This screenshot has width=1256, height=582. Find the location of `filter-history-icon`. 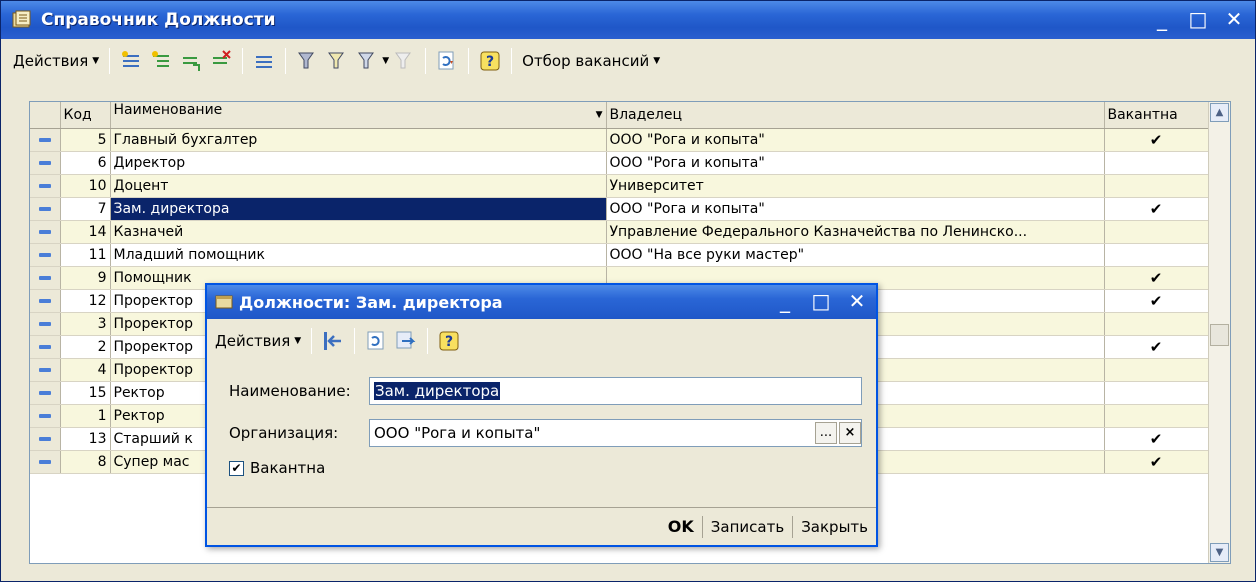

filter-history-icon is located at coordinates (367, 61).